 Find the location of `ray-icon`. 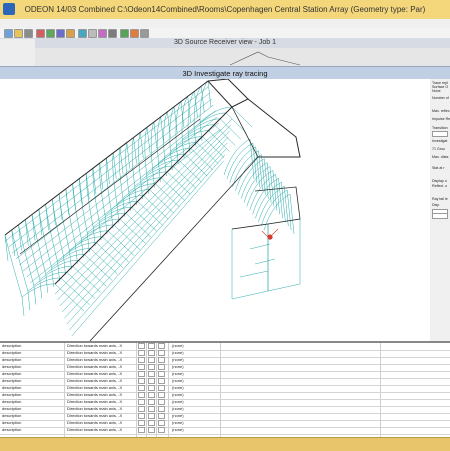

ray-icon is located at coordinates (70, 33).